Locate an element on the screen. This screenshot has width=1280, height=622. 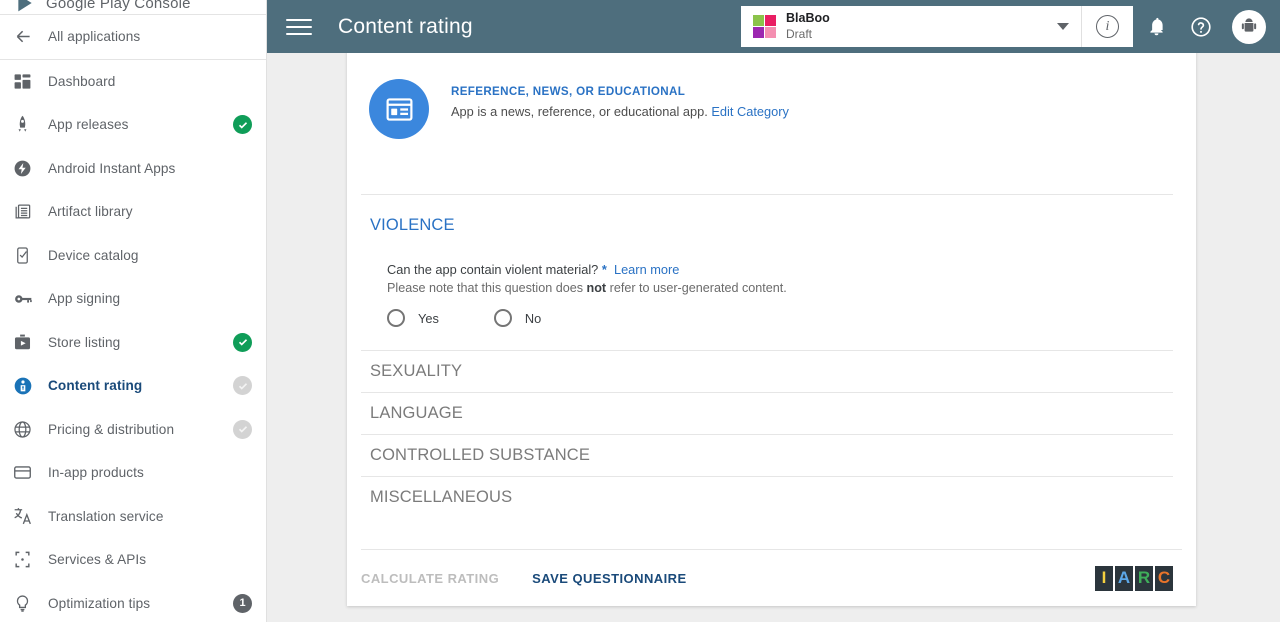
iarc-letter-r: R is located at coordinates (1144, 578).